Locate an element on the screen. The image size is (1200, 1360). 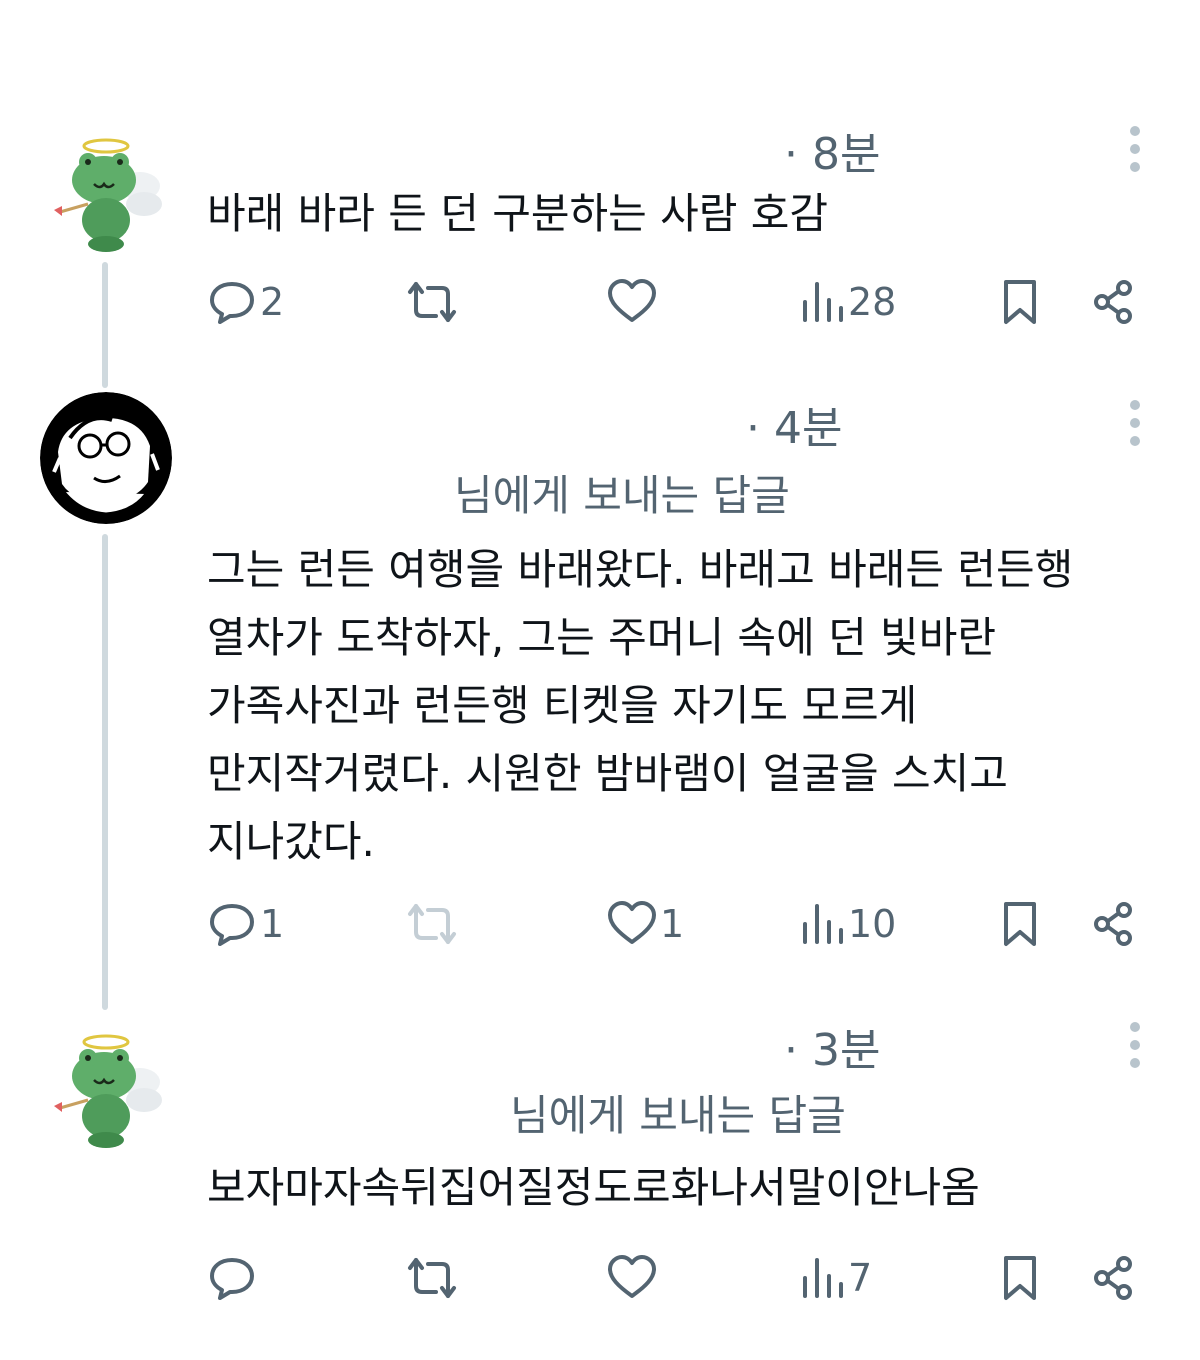
reply-text: 보자마자속뒤집어질정도로화나서말이안나옴 is located at coordinates (593, 1188).